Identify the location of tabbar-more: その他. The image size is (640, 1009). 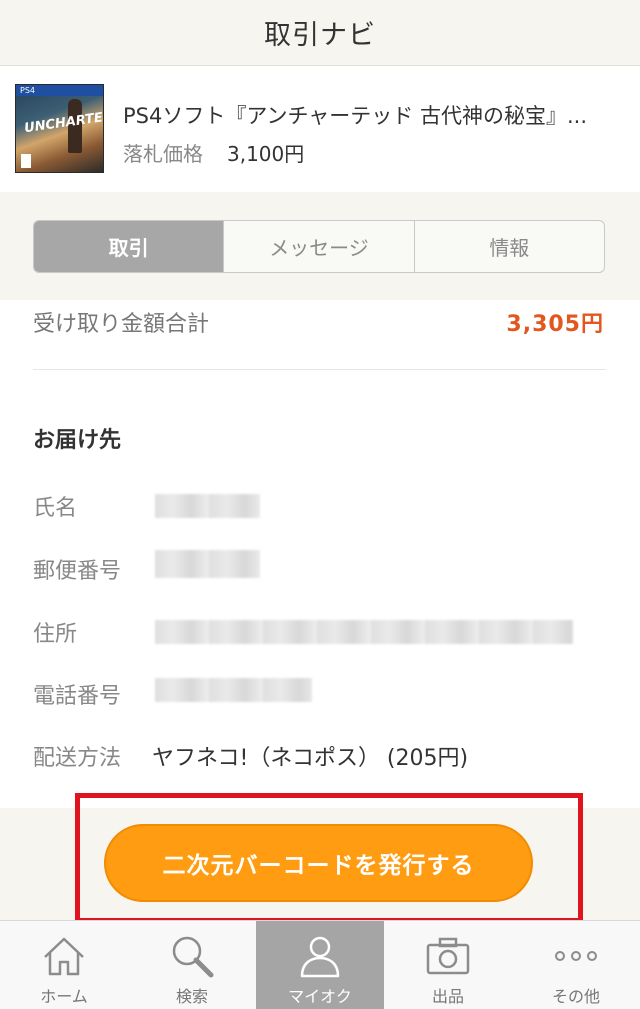
(576, 965).